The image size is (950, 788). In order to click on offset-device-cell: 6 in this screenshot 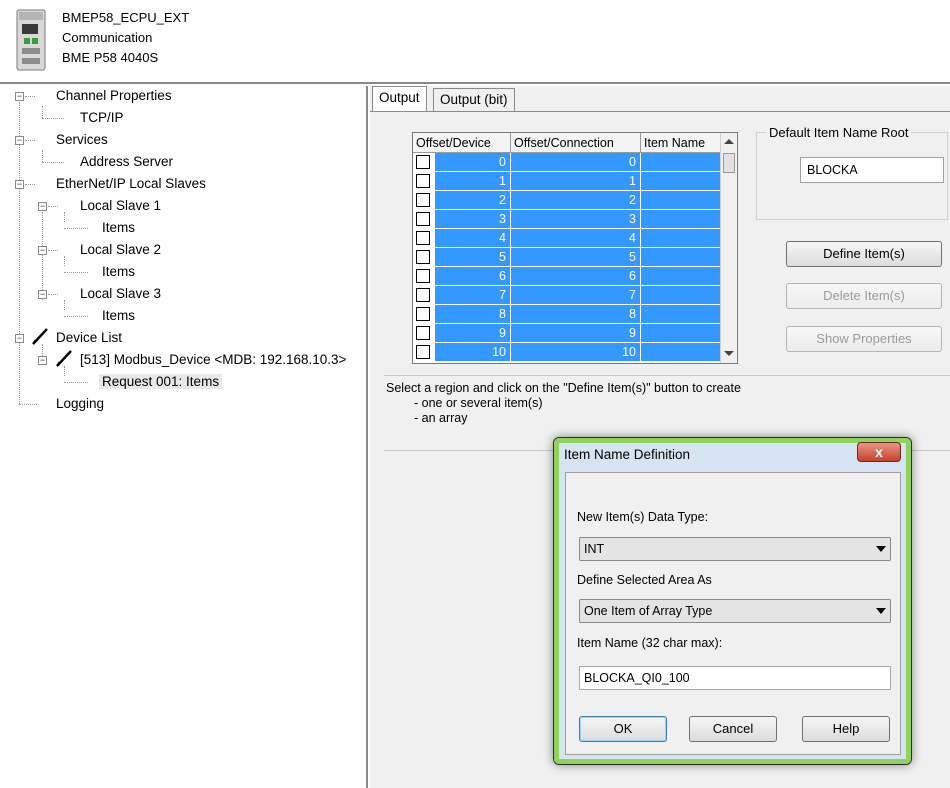, I will do `click(473, 276)`.